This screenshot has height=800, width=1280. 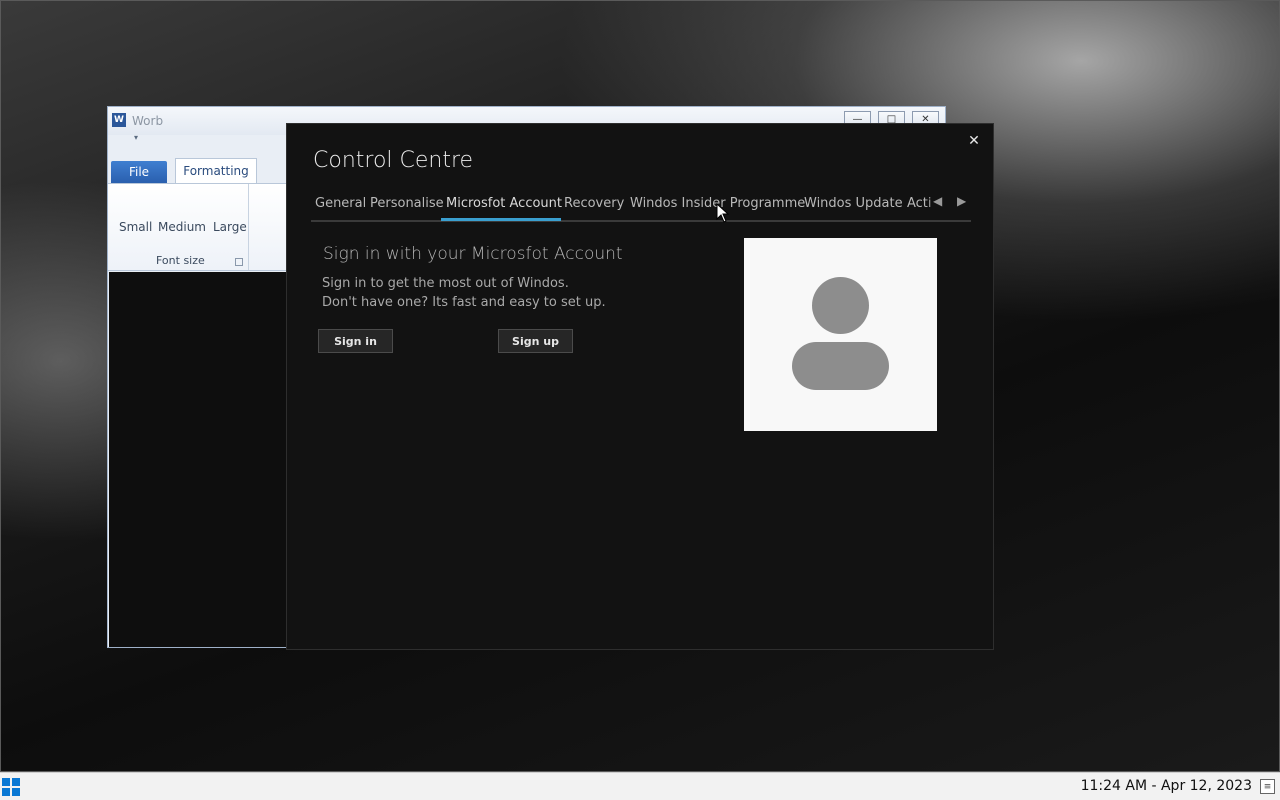 What do you see at coordinates (180, 260) in the screenshot?
I see `ribbon-group-label: Font size` at bounding box center [180, 260].